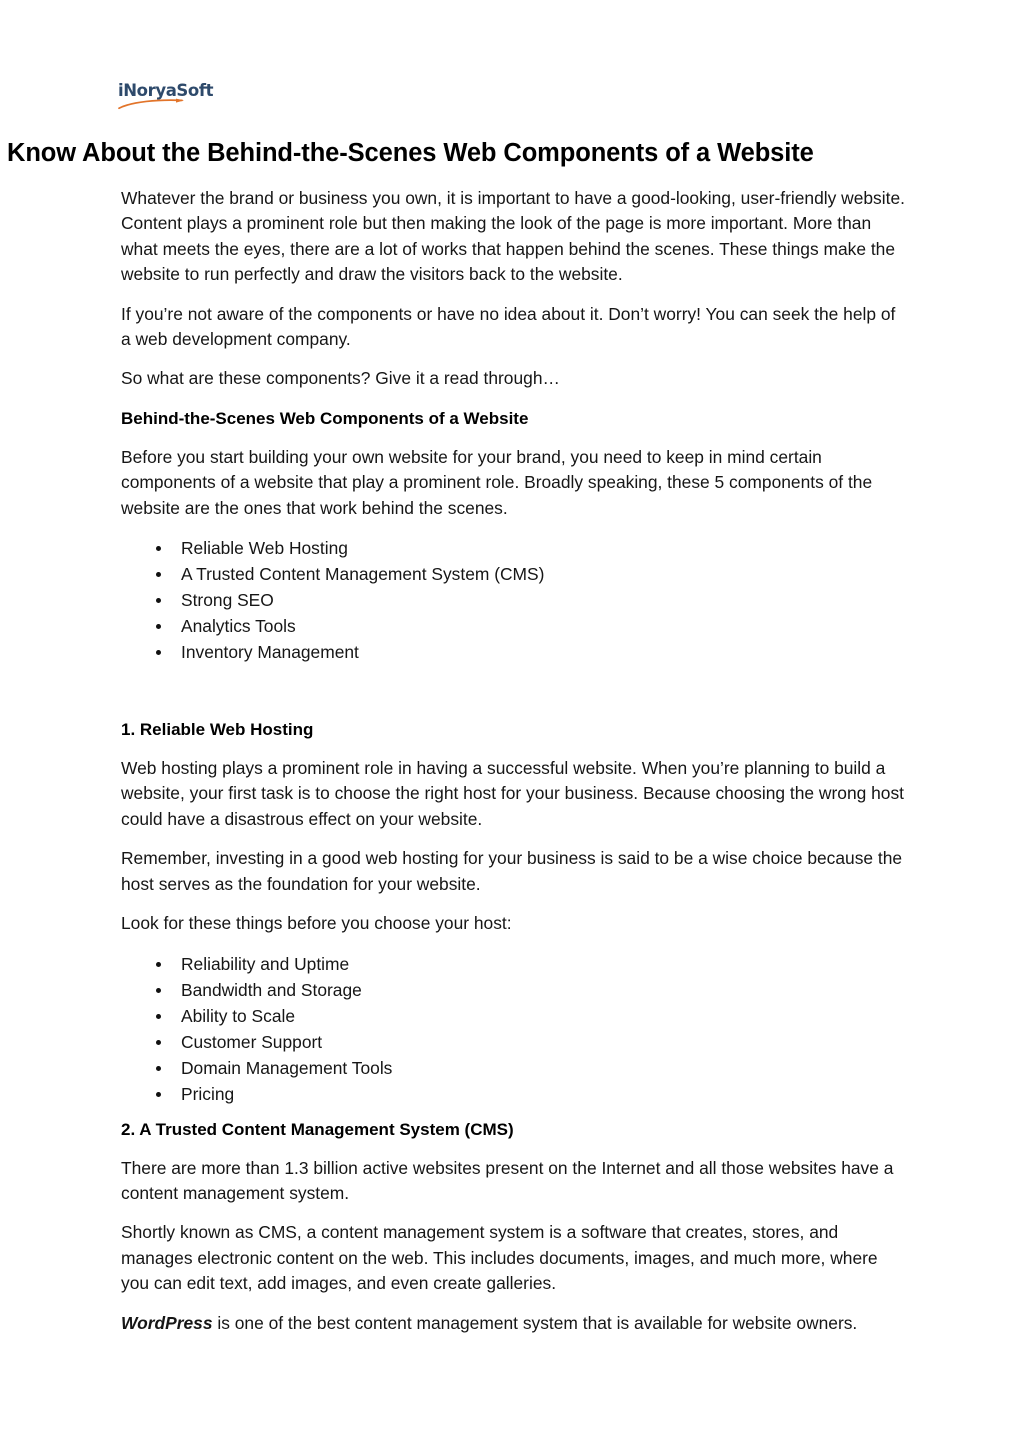 The width and height of the screenshot is (1023, 1448). I want to click on list-item-label: Inventory Management, so click(270, 652).